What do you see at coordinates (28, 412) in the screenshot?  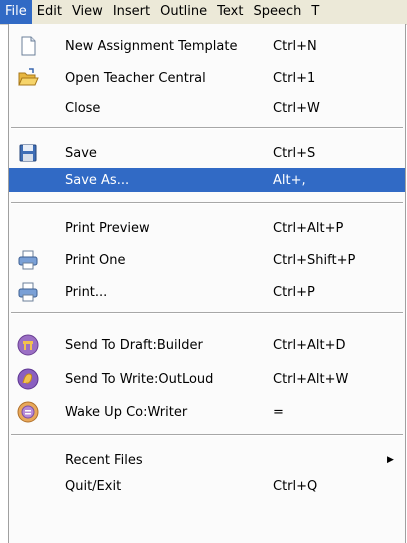 I see `co-writer-icon` at bounding box center [28, 412].